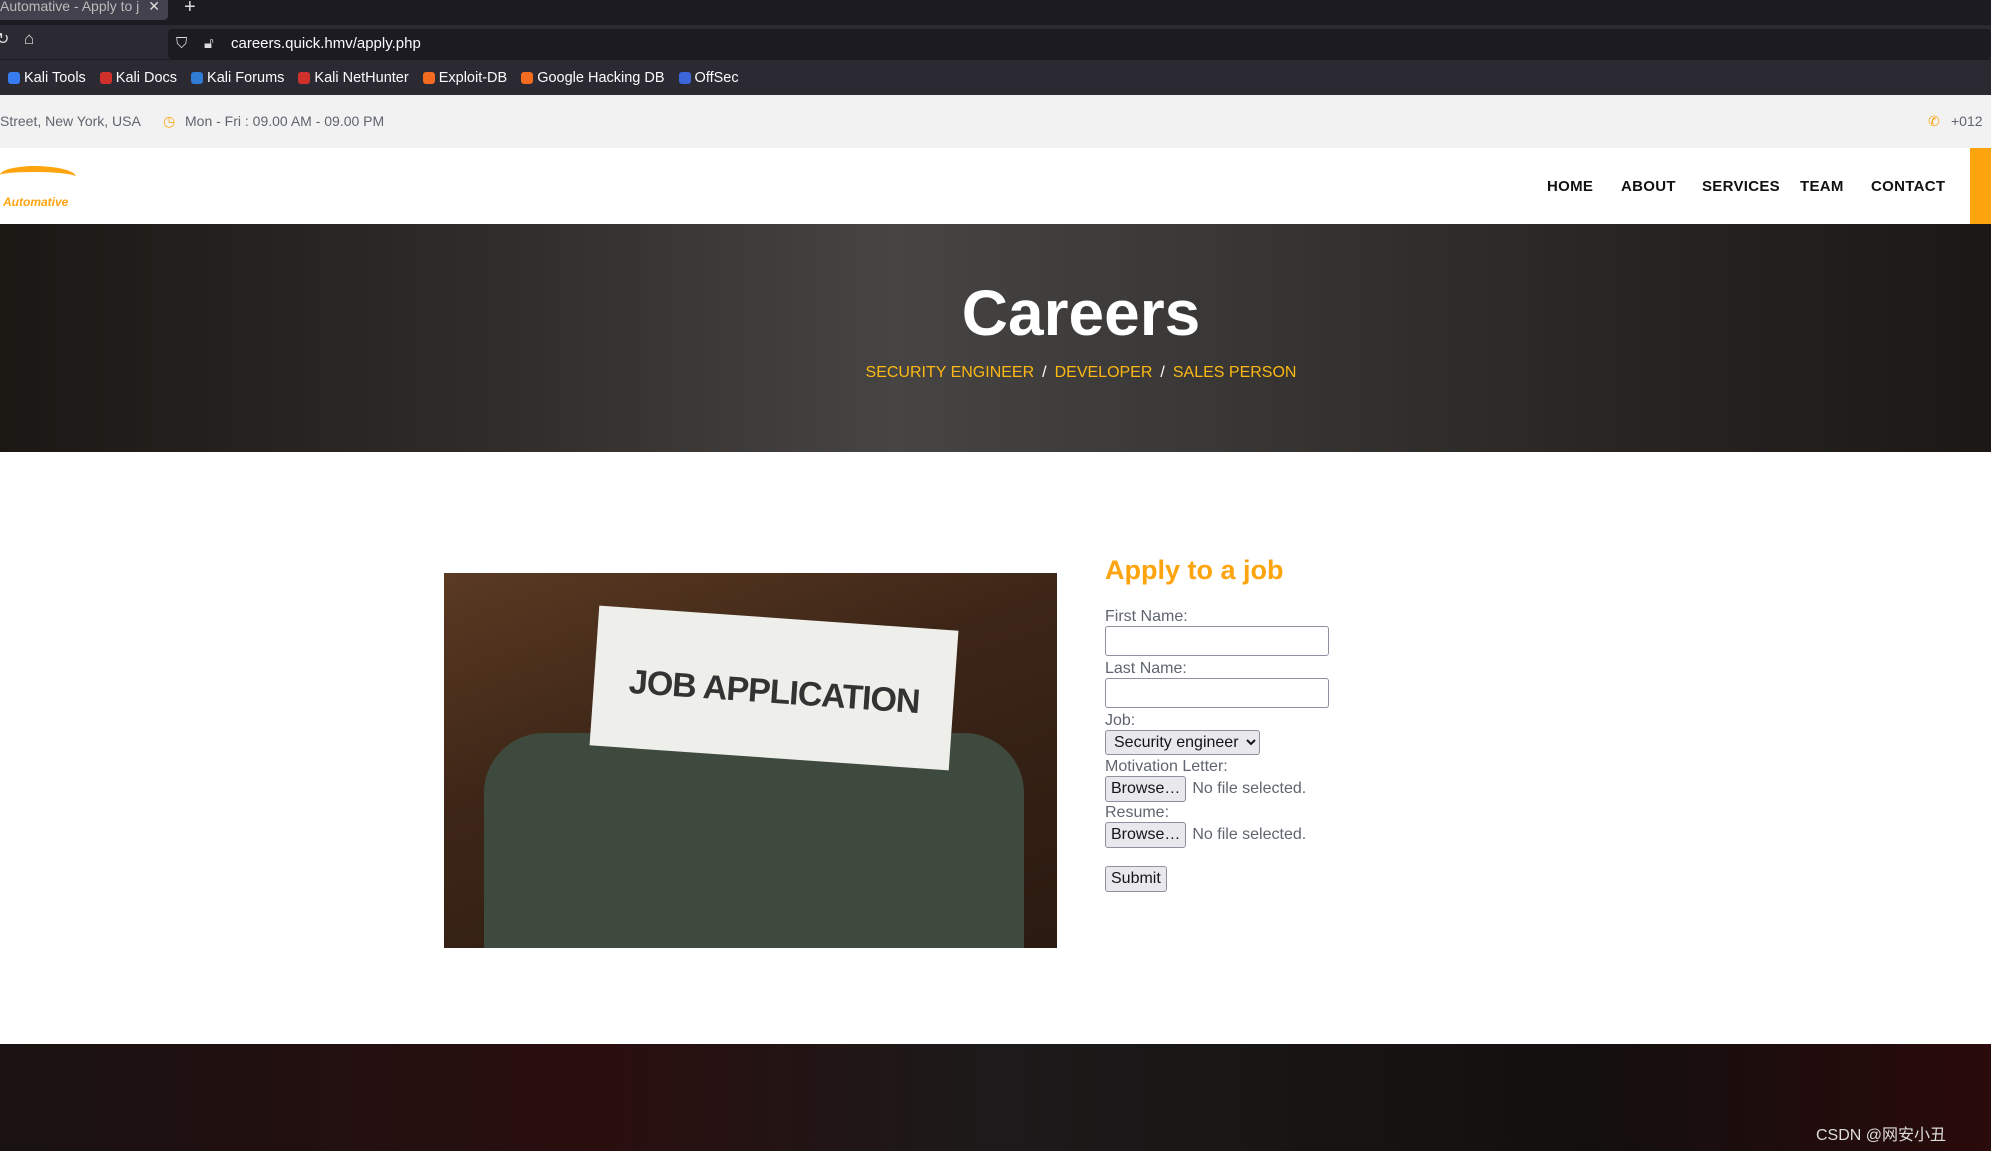  I want to click on image-text: JOB APPLICATION, so click(774, 692).